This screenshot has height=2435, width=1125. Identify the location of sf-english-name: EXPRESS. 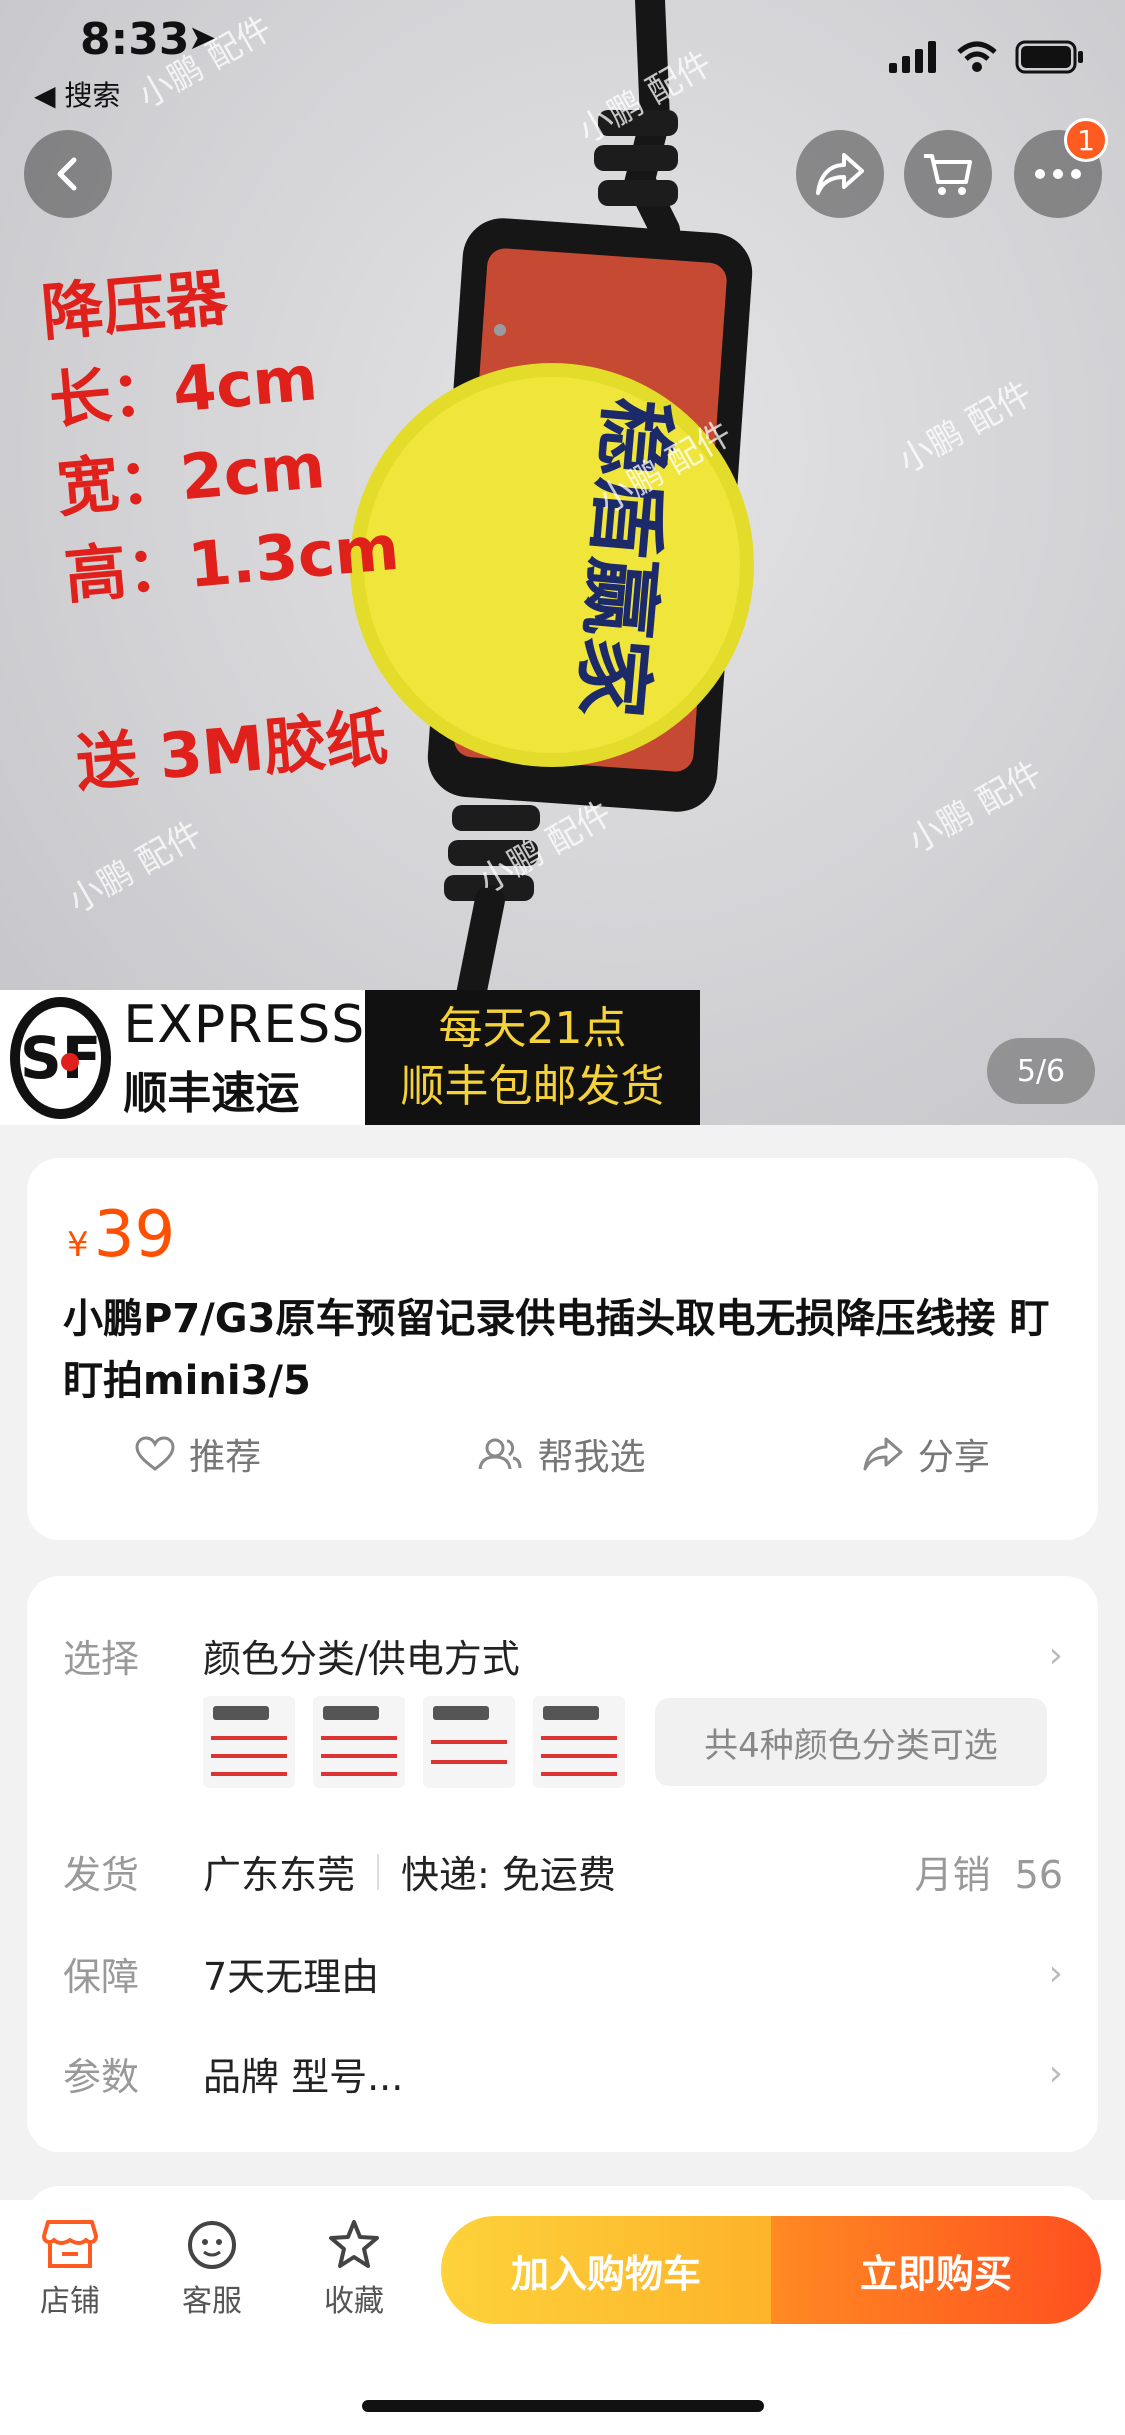
(244, 1024).